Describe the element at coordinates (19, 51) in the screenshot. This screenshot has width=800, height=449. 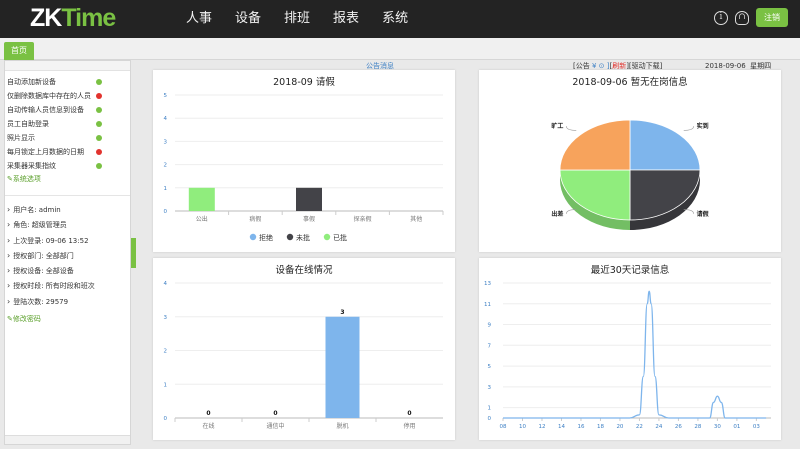
I see `tab-home: 首页` at that location.